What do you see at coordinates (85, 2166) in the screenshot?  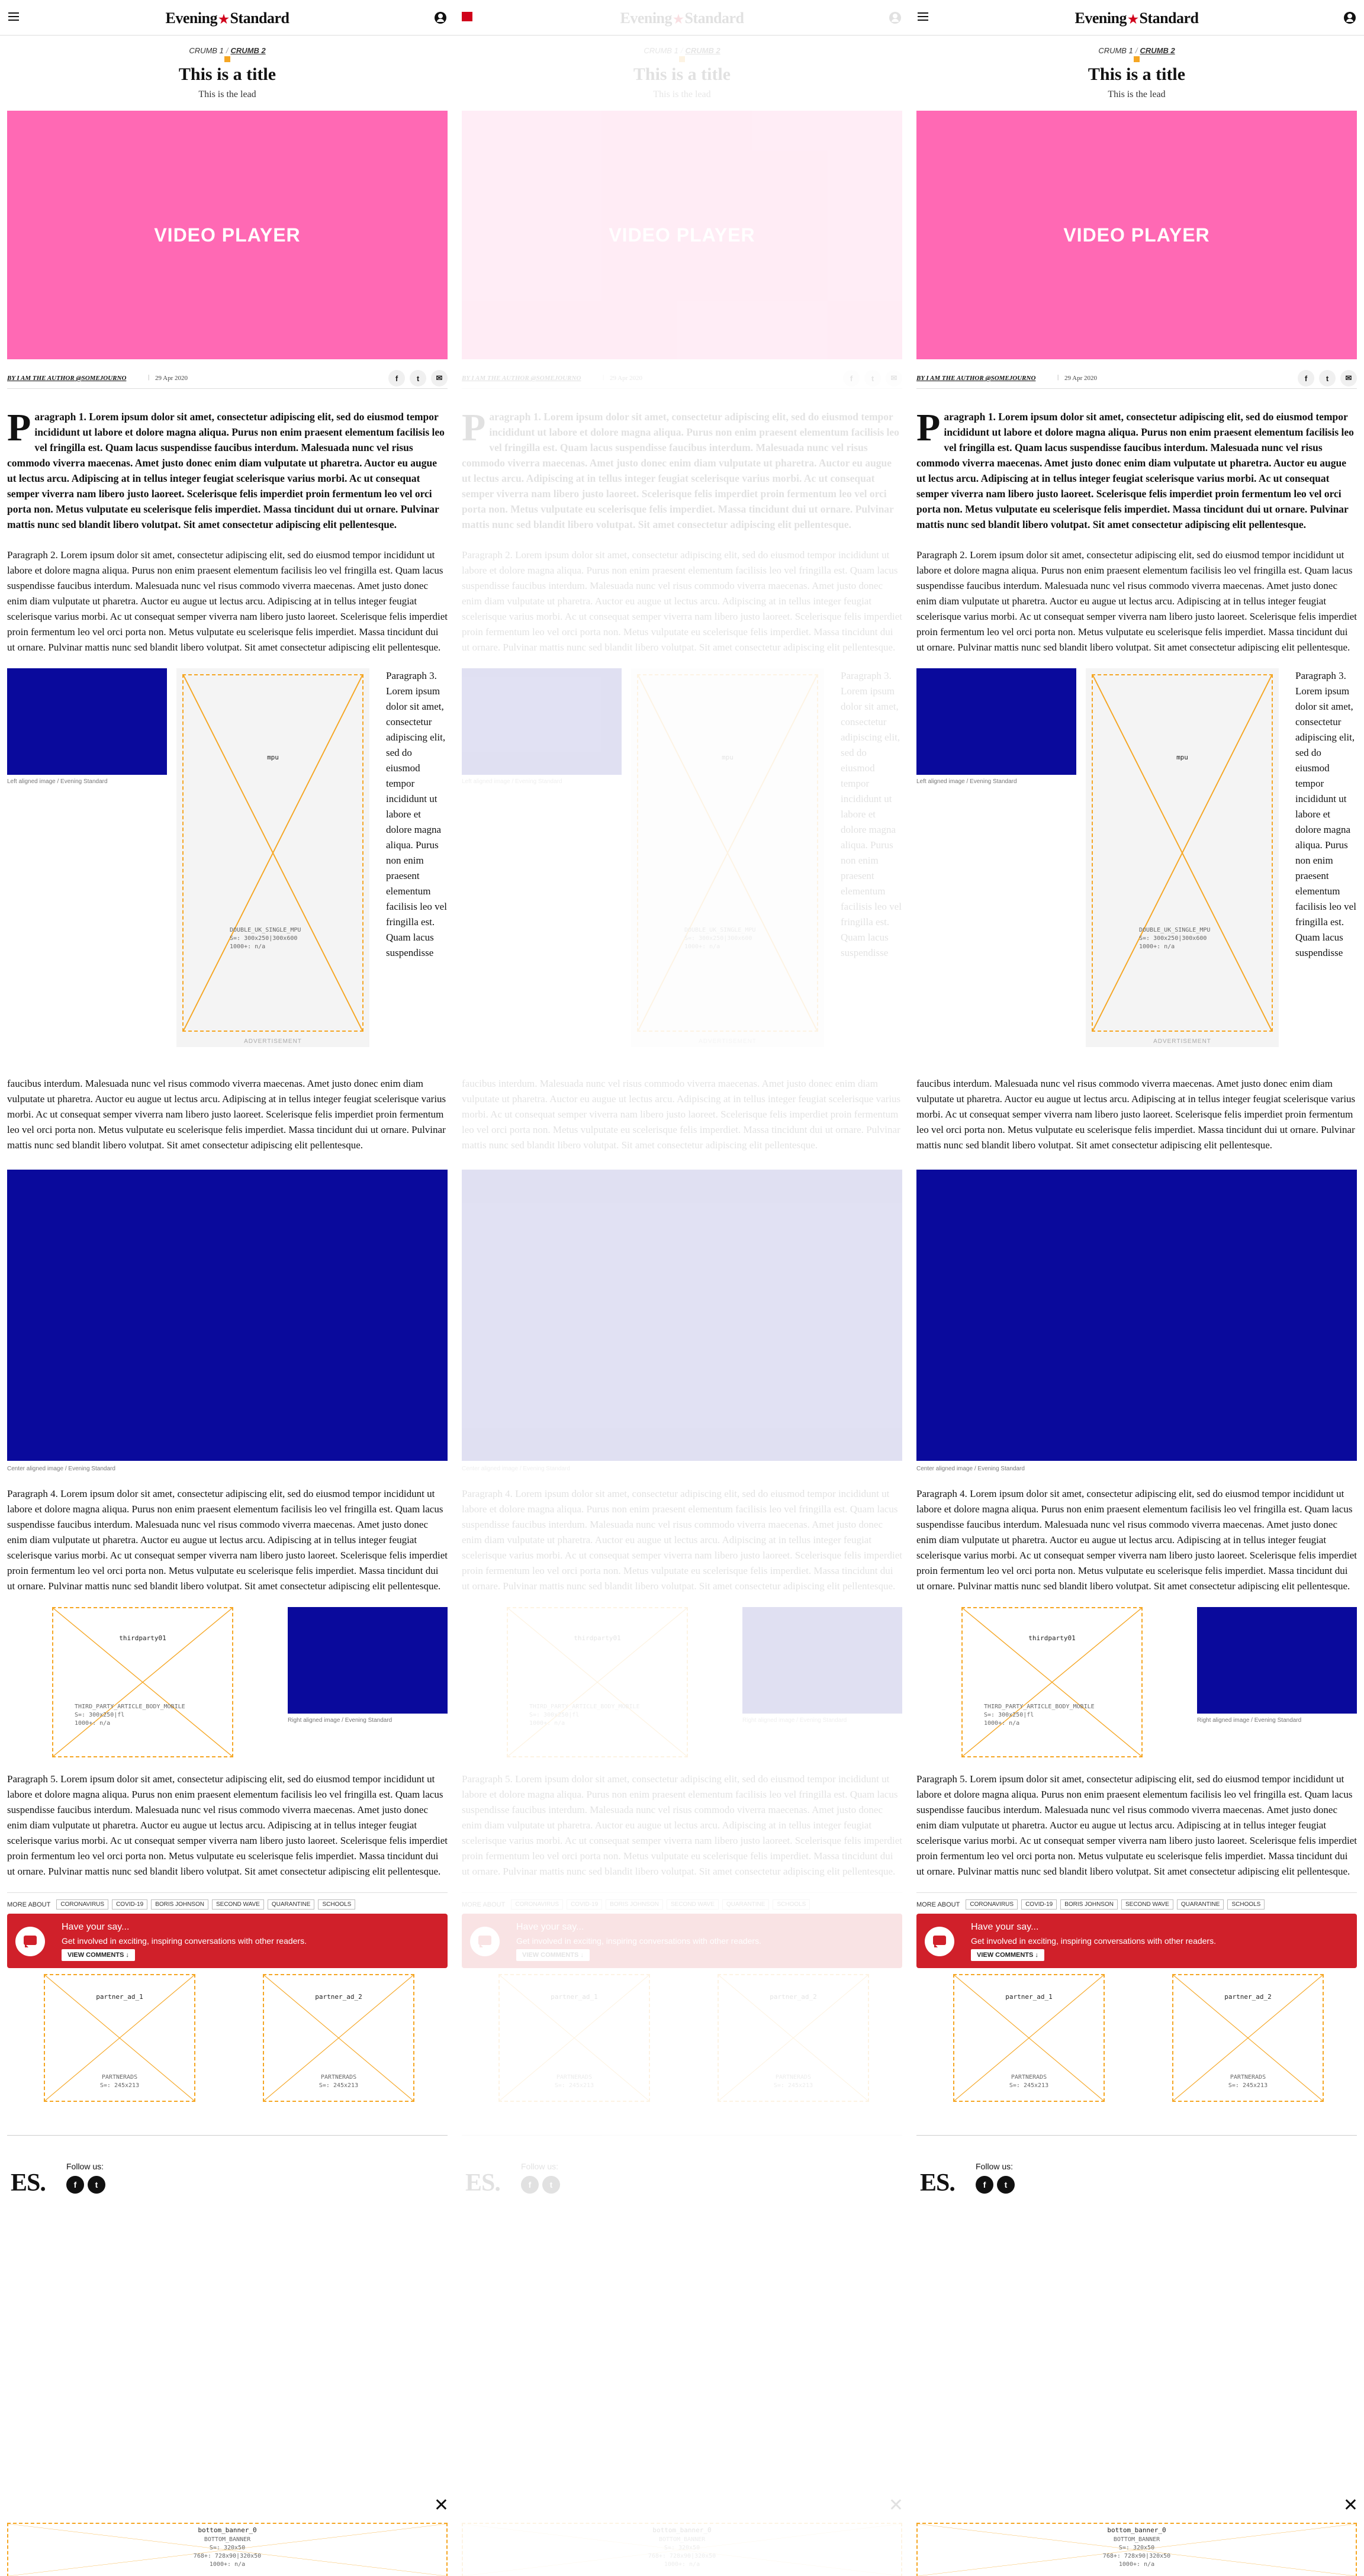 I see `follow-us-label: Follow us:` at bounding box center [85, 2166].